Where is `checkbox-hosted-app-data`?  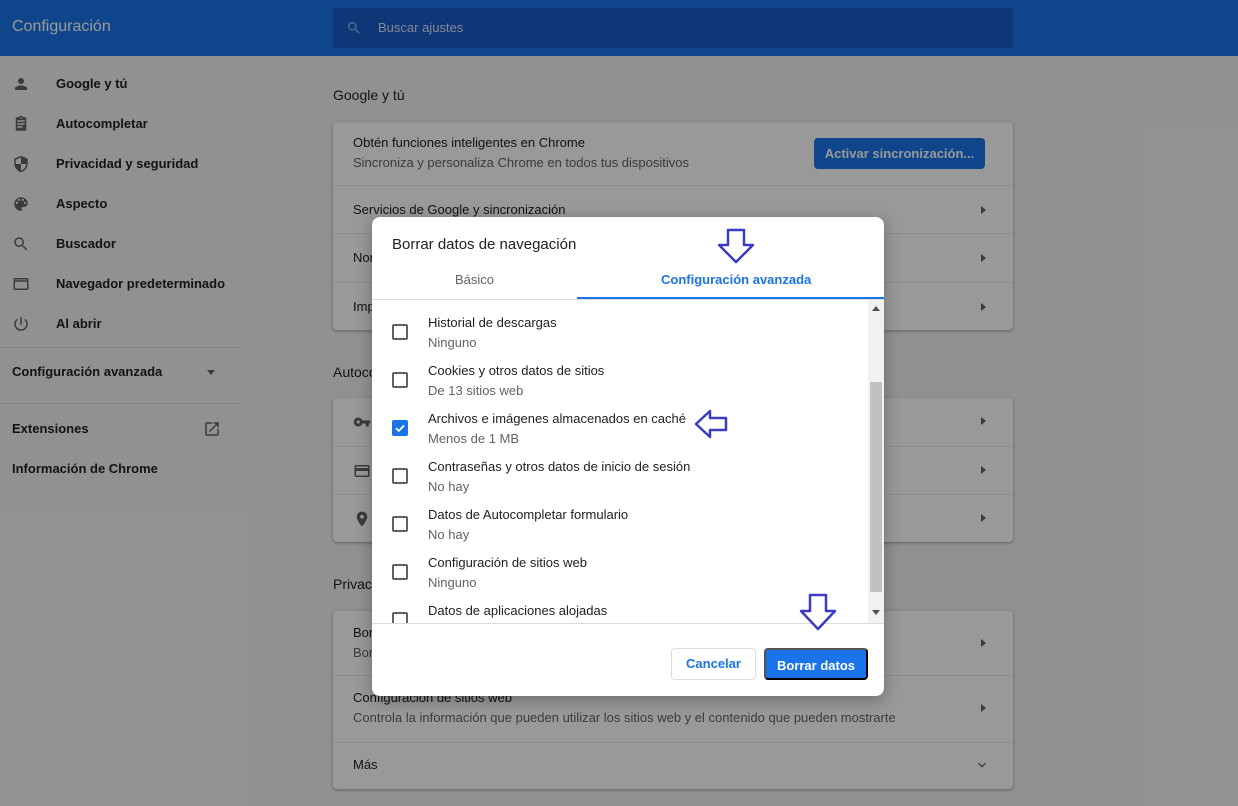
checkbox-hosted-app-data is located at coordinates (400, 617).